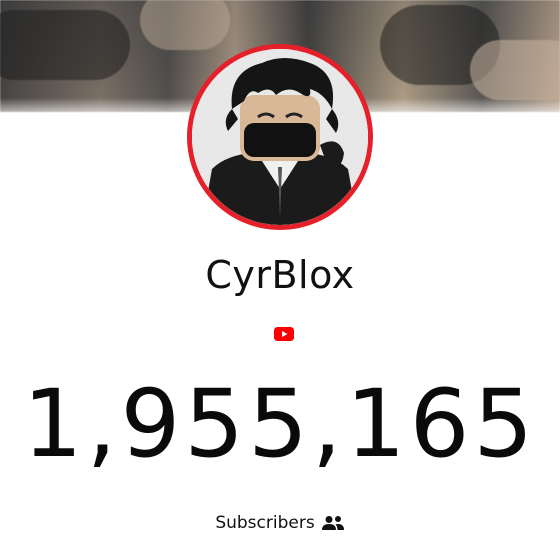 The width and height of the screenshot is (560, 560). Describe the element at coordinates (284, 334) in the screenshot. I see `youtube-play-icon` at that location.